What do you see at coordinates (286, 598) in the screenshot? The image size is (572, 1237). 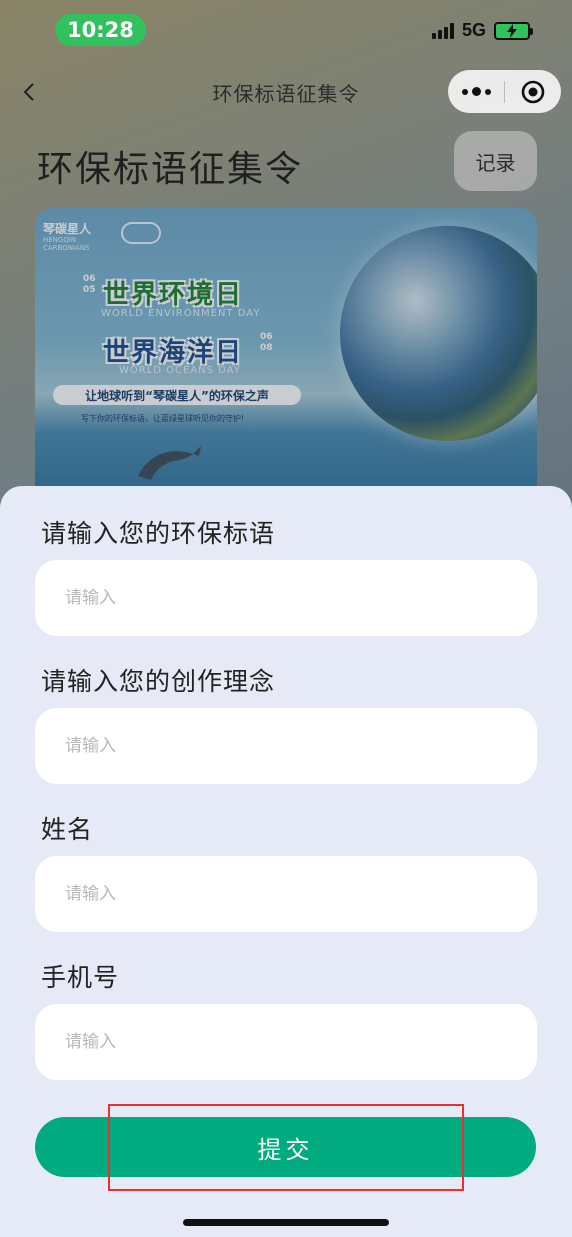 I see `slogan-input` at bounding box center [286, 598].